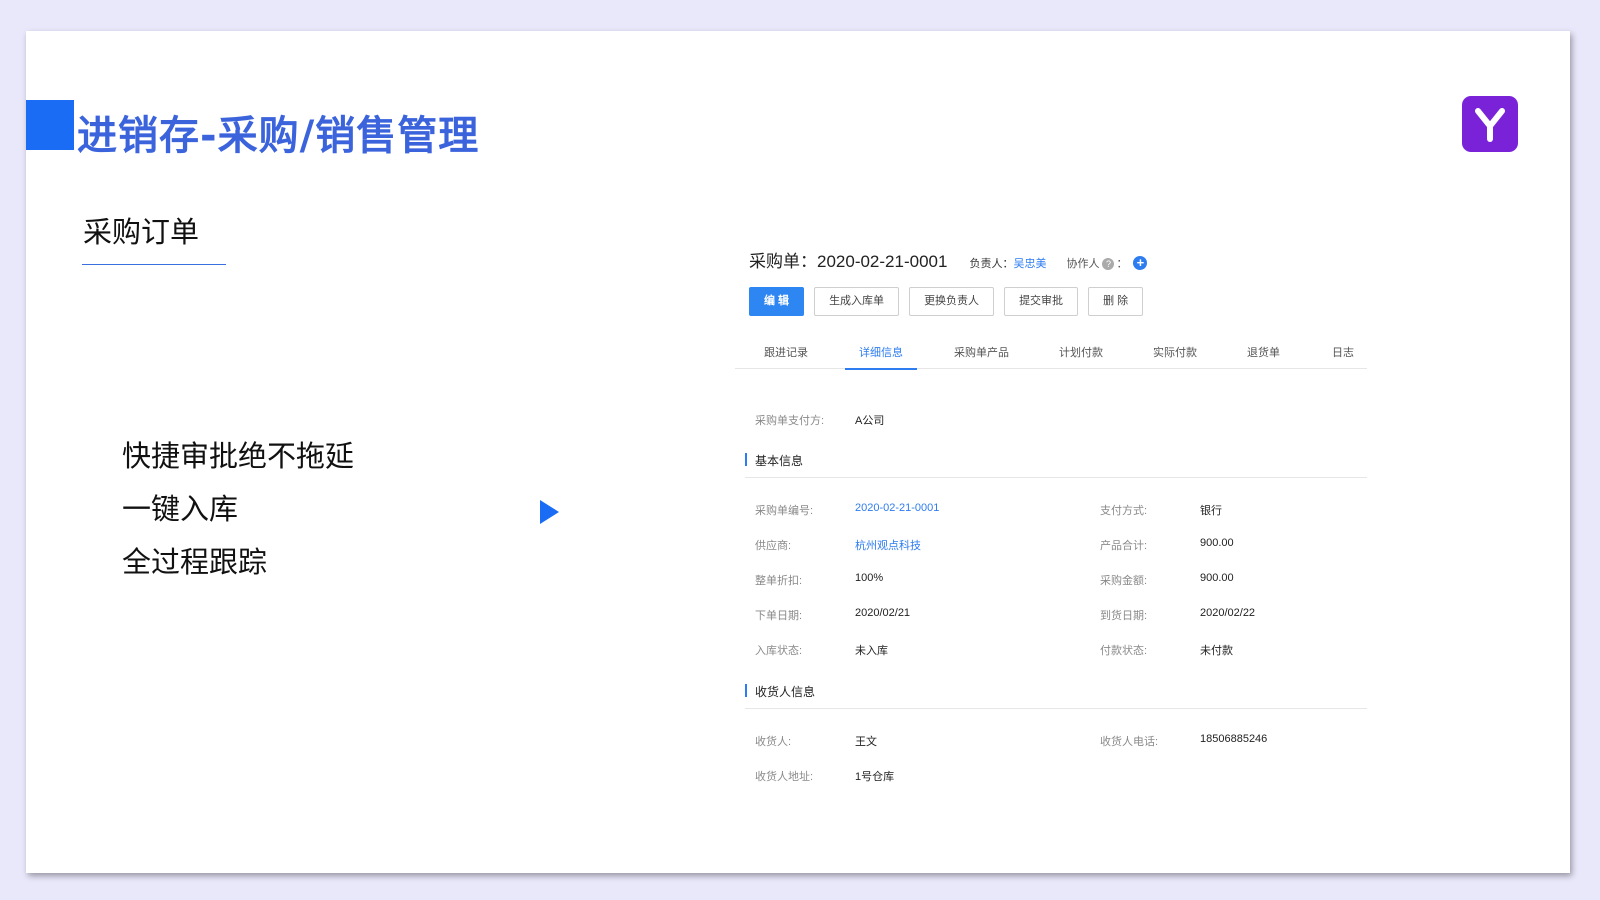 This screenshot has width=1600, height=900. What do you see at coordinates (871, 651) in the screenshot?
I see `inbound-status-value: 未入库` at bounding box center [871, 651].